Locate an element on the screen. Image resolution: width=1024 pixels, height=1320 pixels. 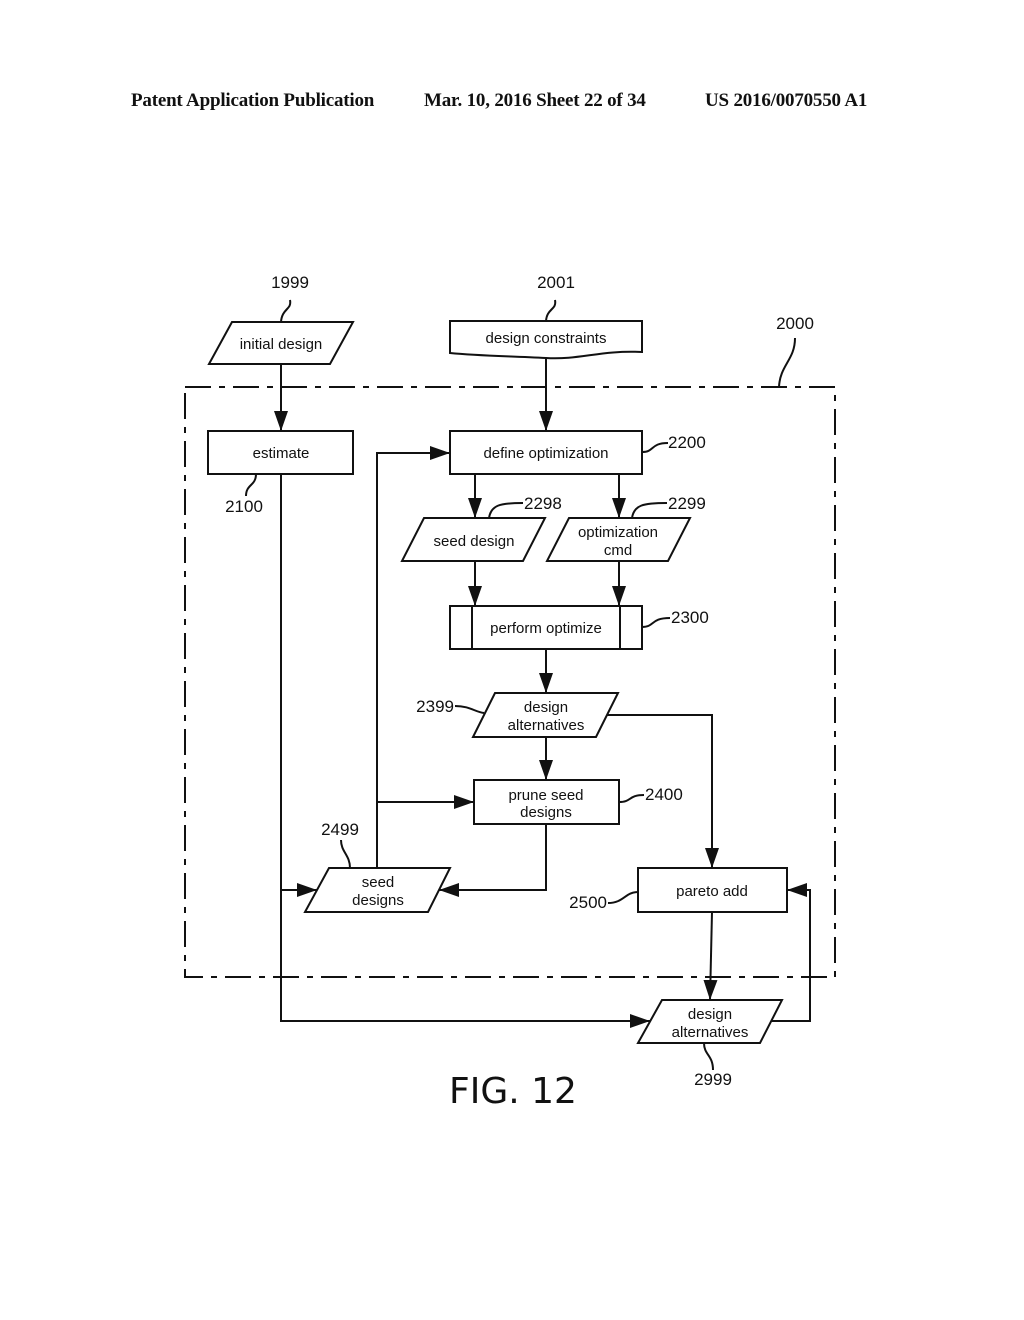
leader-2000 is located at coordinates (787, 362).